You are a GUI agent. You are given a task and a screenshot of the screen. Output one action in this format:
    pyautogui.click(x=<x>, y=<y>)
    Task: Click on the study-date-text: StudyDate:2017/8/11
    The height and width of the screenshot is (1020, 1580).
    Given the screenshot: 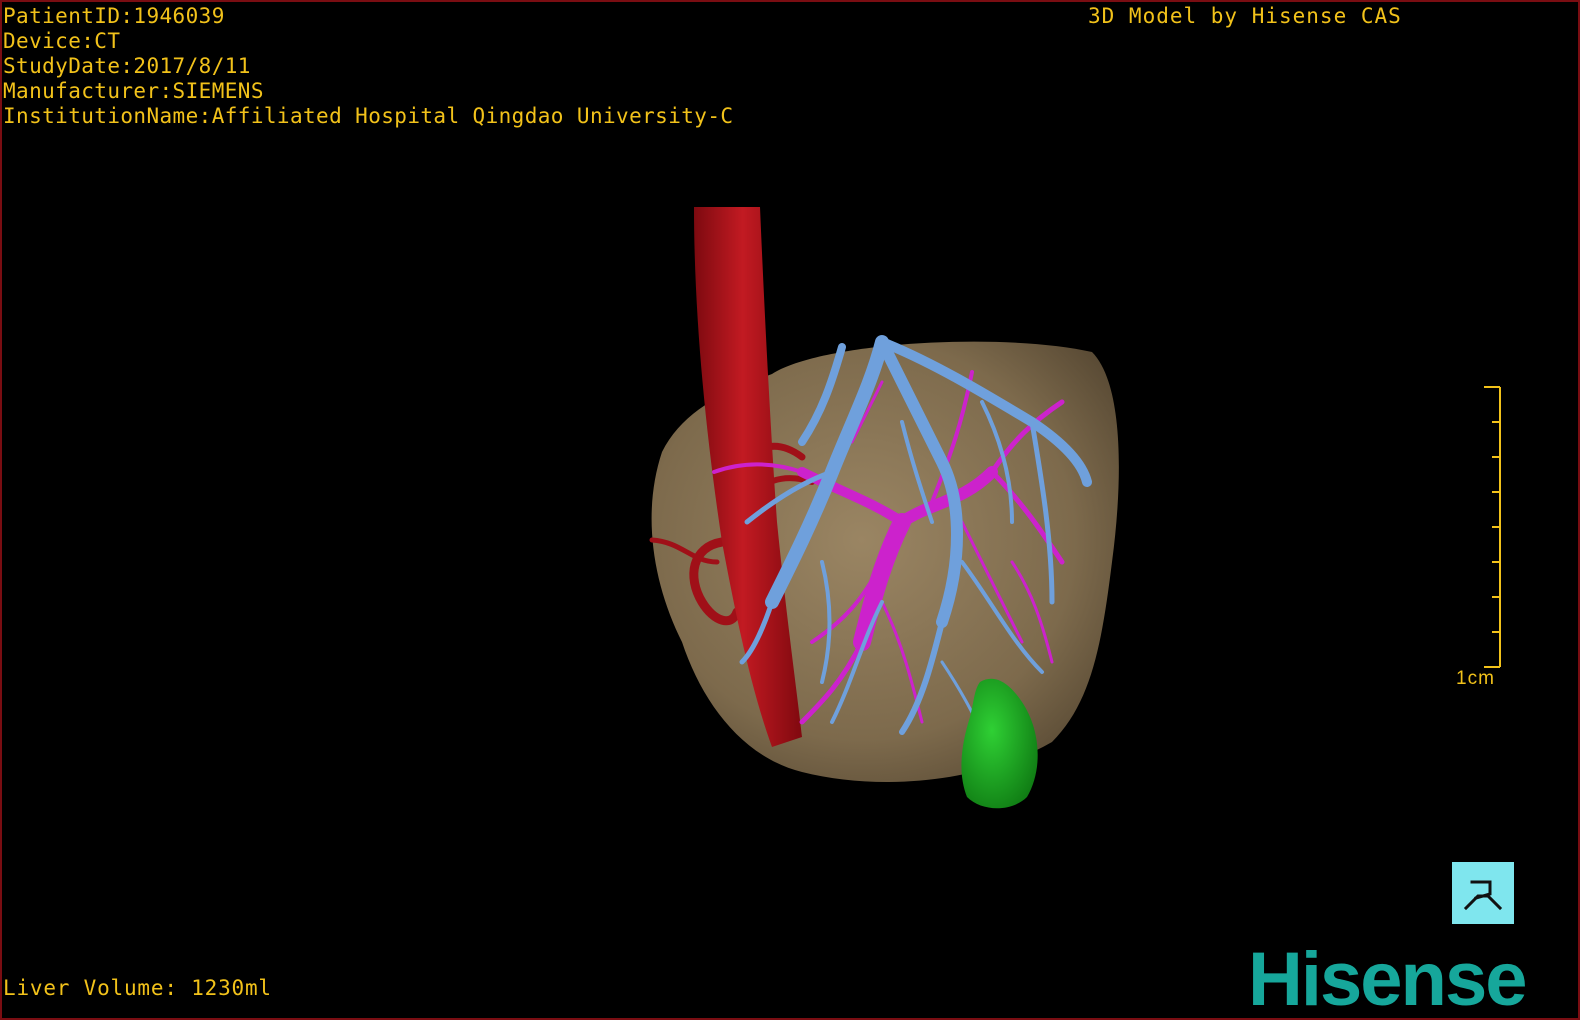 What is the action you would take?
    pyautogui.click(x=127, y=66)
    